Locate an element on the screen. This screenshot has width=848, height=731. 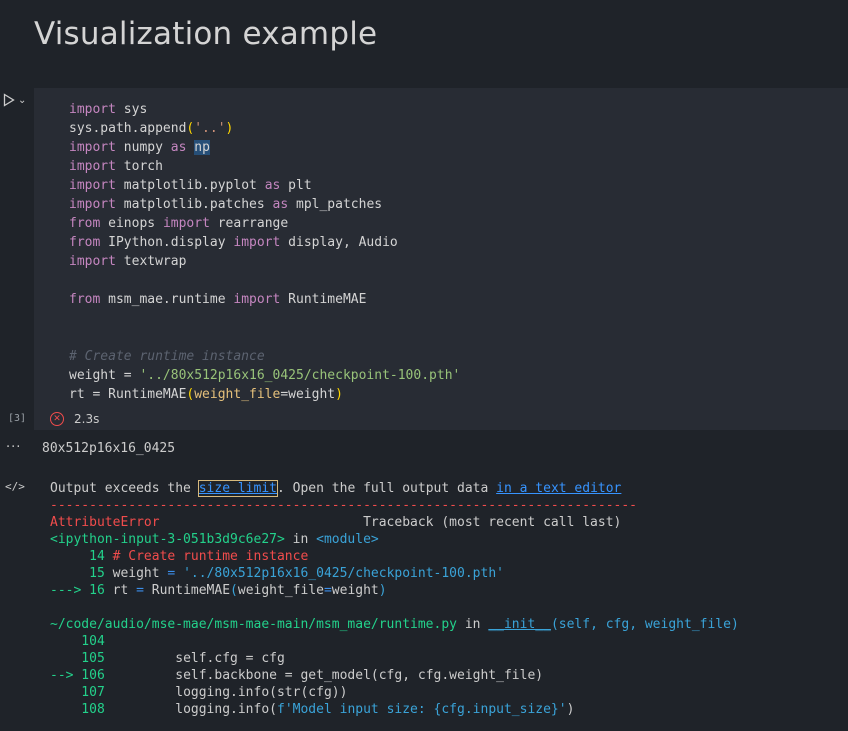
execution-count: [3] is located at coordinates (17, 418).